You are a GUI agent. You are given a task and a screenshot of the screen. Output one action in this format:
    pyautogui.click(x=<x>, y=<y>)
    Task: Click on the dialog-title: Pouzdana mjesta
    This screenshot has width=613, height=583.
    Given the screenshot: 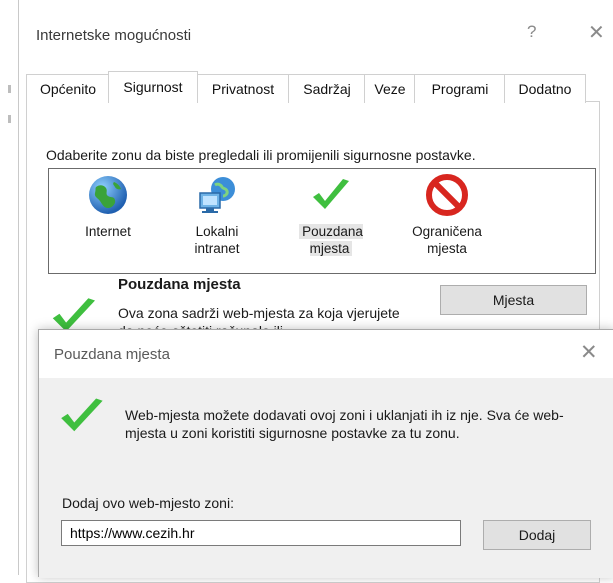 What is the action you would take?
    pyautogui.click(x=112, y=354)
    